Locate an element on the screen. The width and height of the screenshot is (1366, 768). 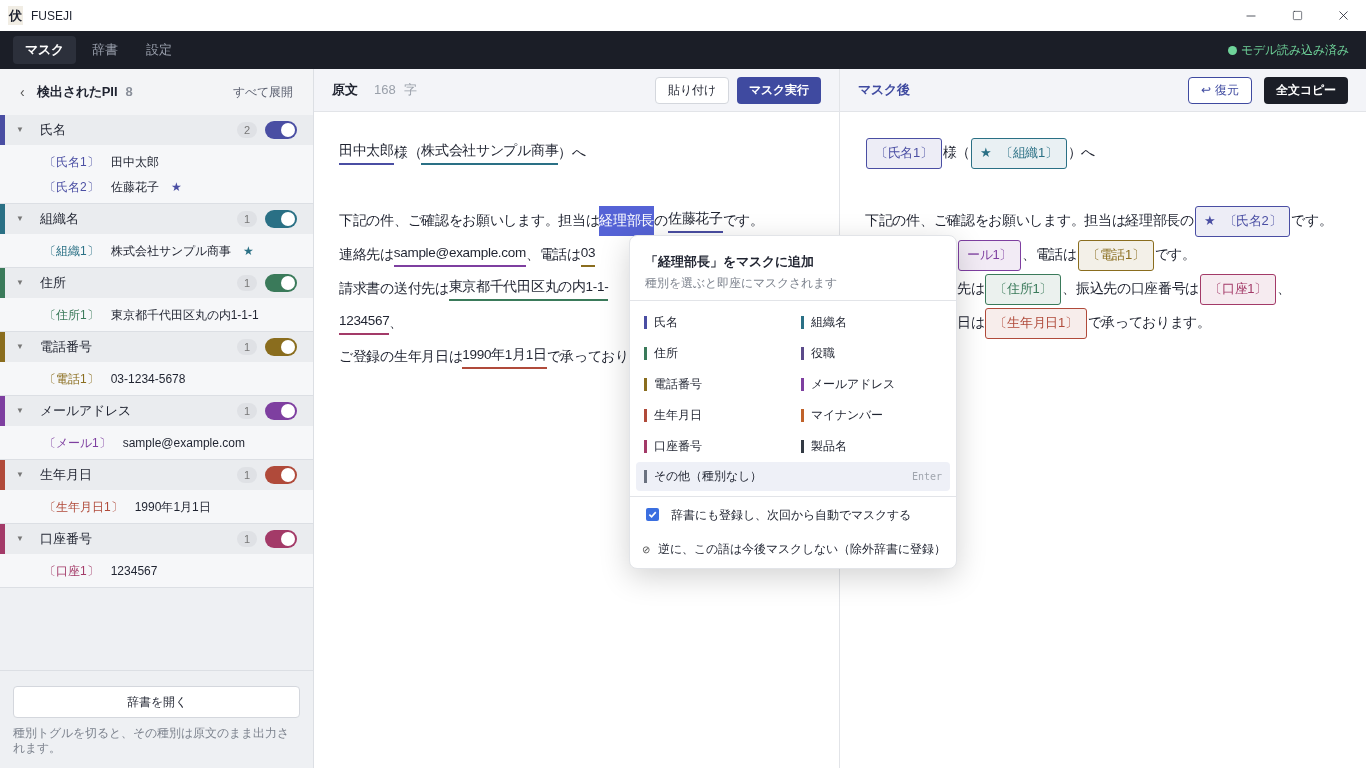
chip-label: 〔氏名2〕 is located at coordinates (1252, 221).